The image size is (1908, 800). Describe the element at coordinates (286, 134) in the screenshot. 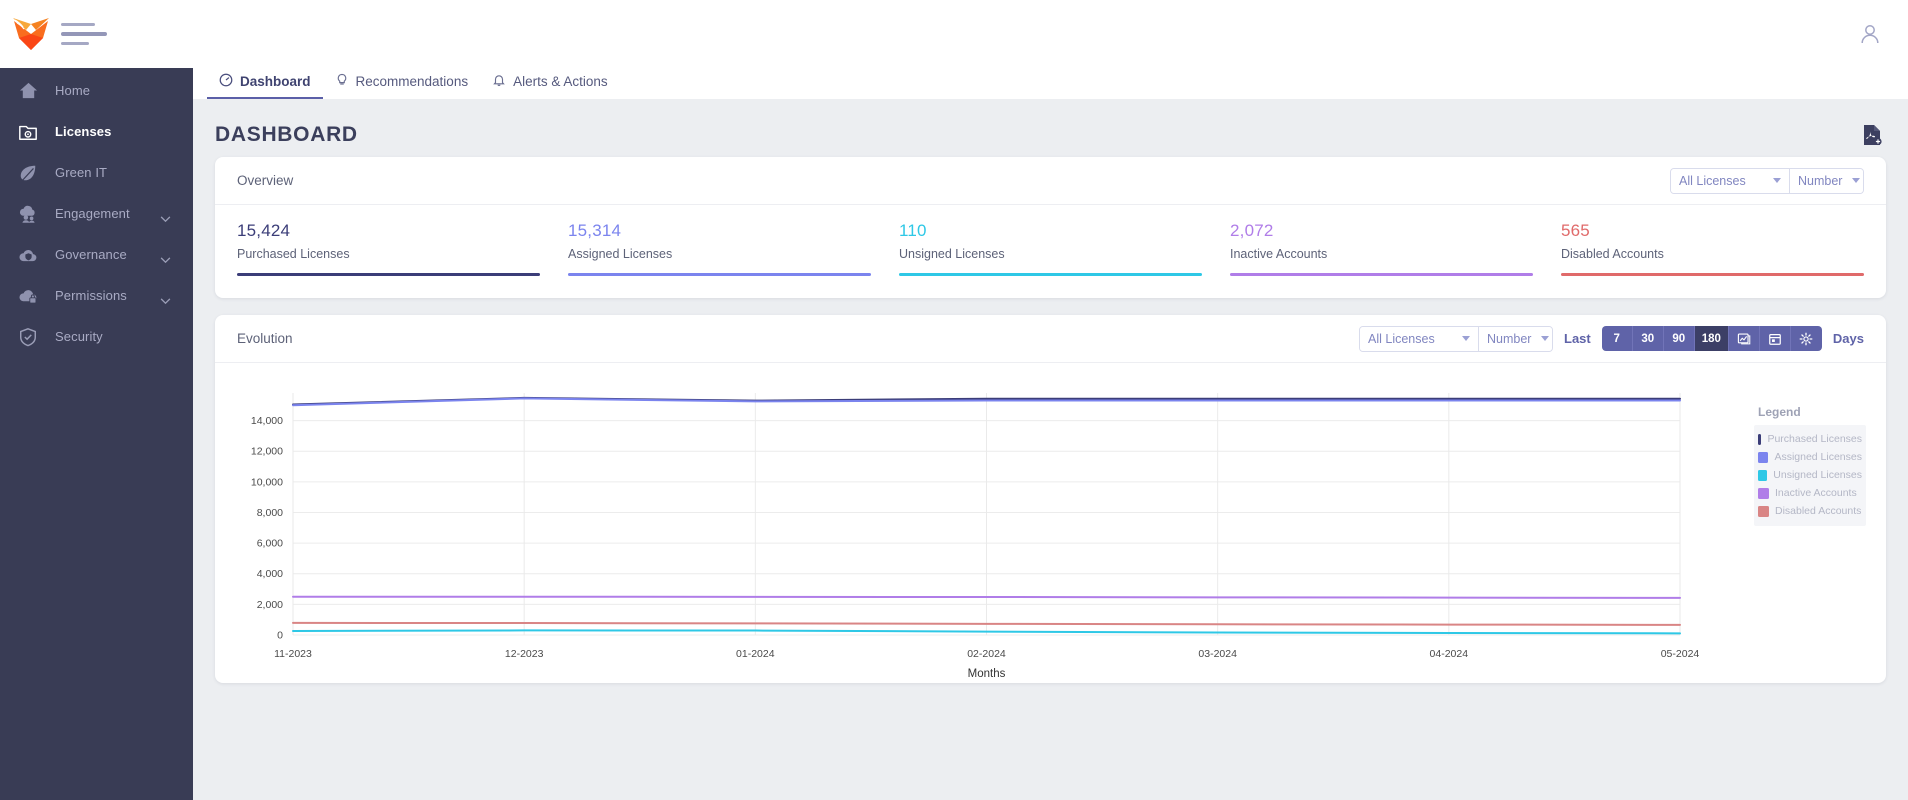

I see `page-title: DASHBOARD` at that location.